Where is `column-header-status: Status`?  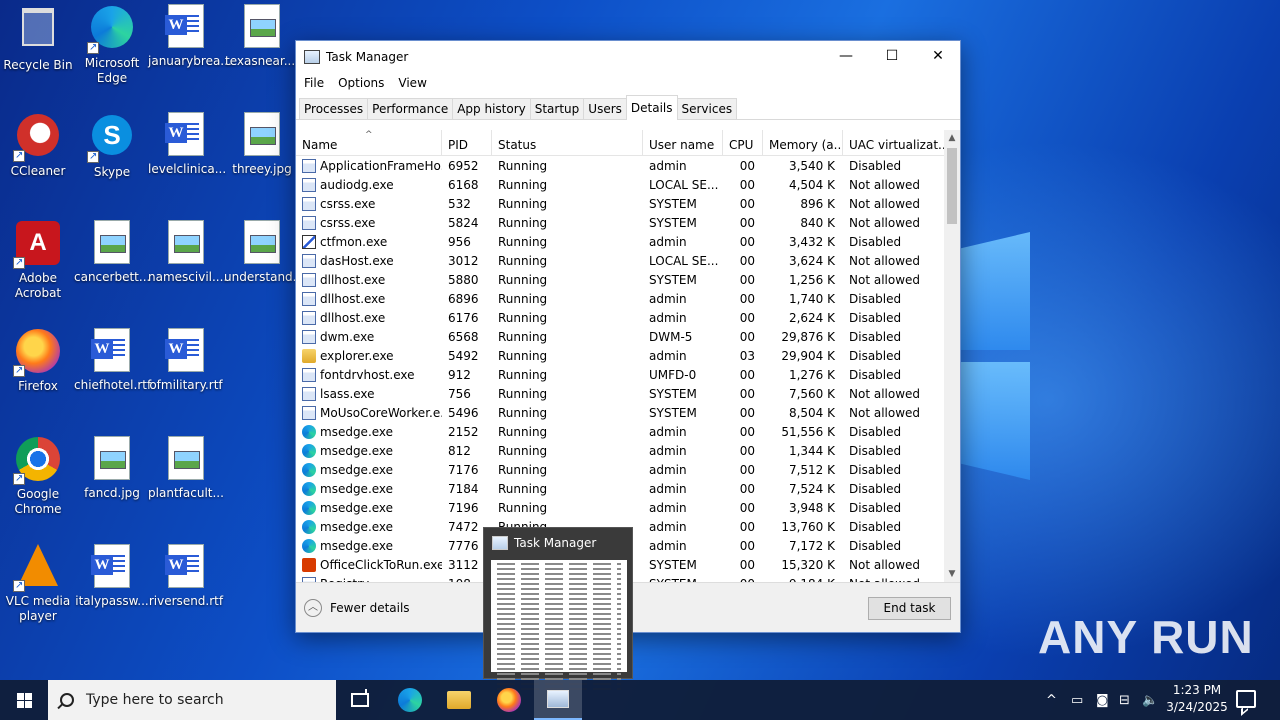
column-header-status: Status is located at coordinates (567, 142).